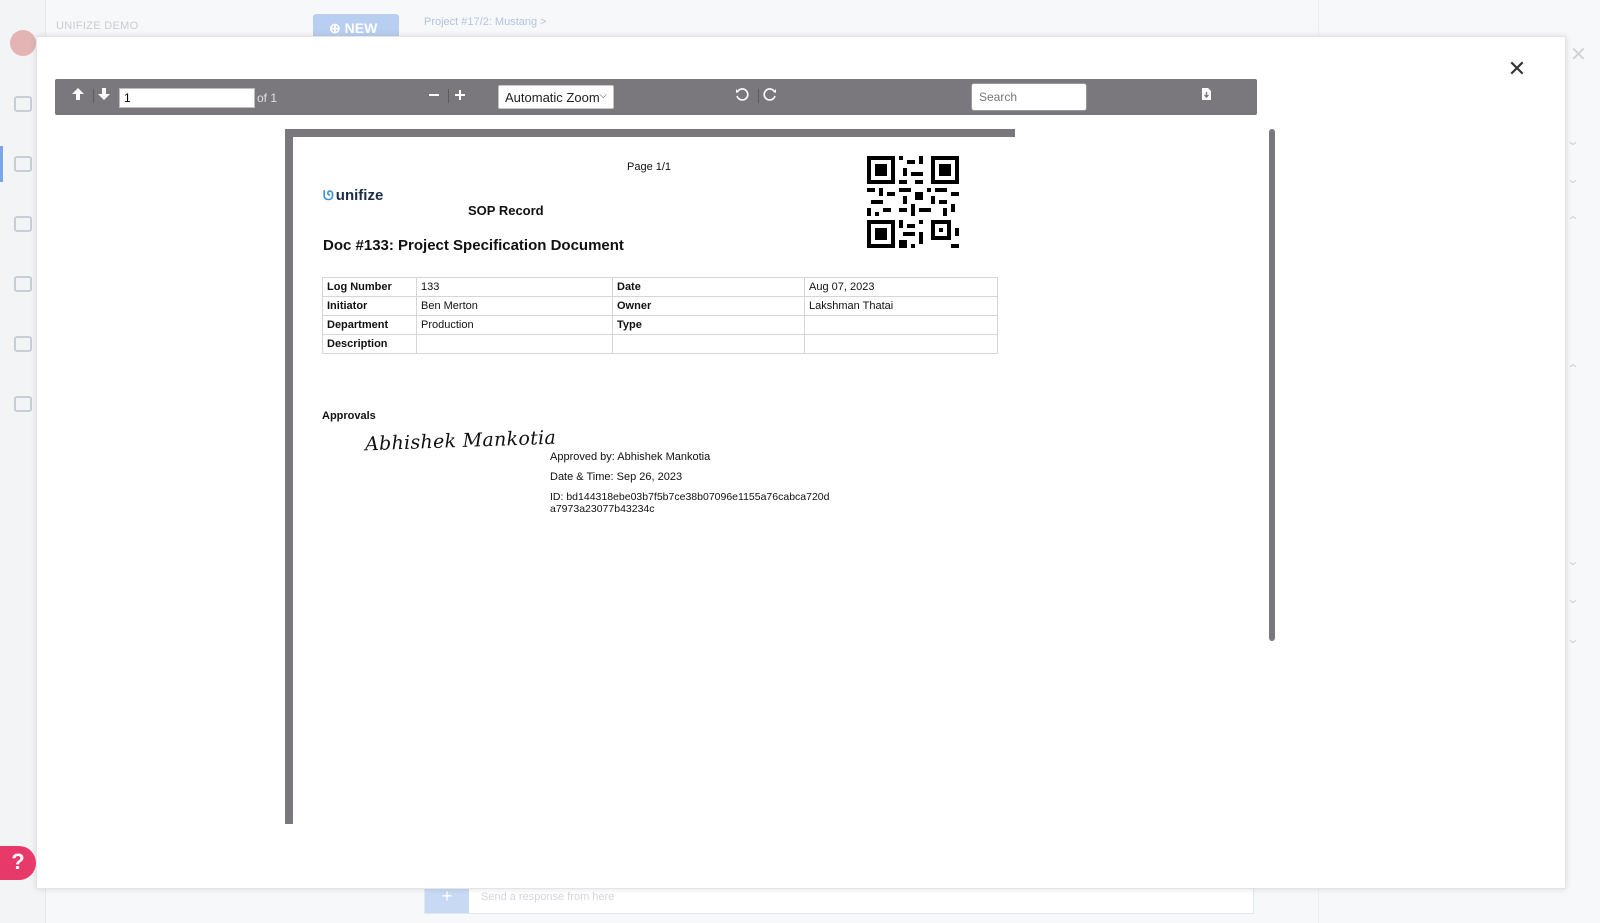  What do you see at coordinates (514, 344) in the screenshot?
I see `description-value` at bounding box center [514, 344].